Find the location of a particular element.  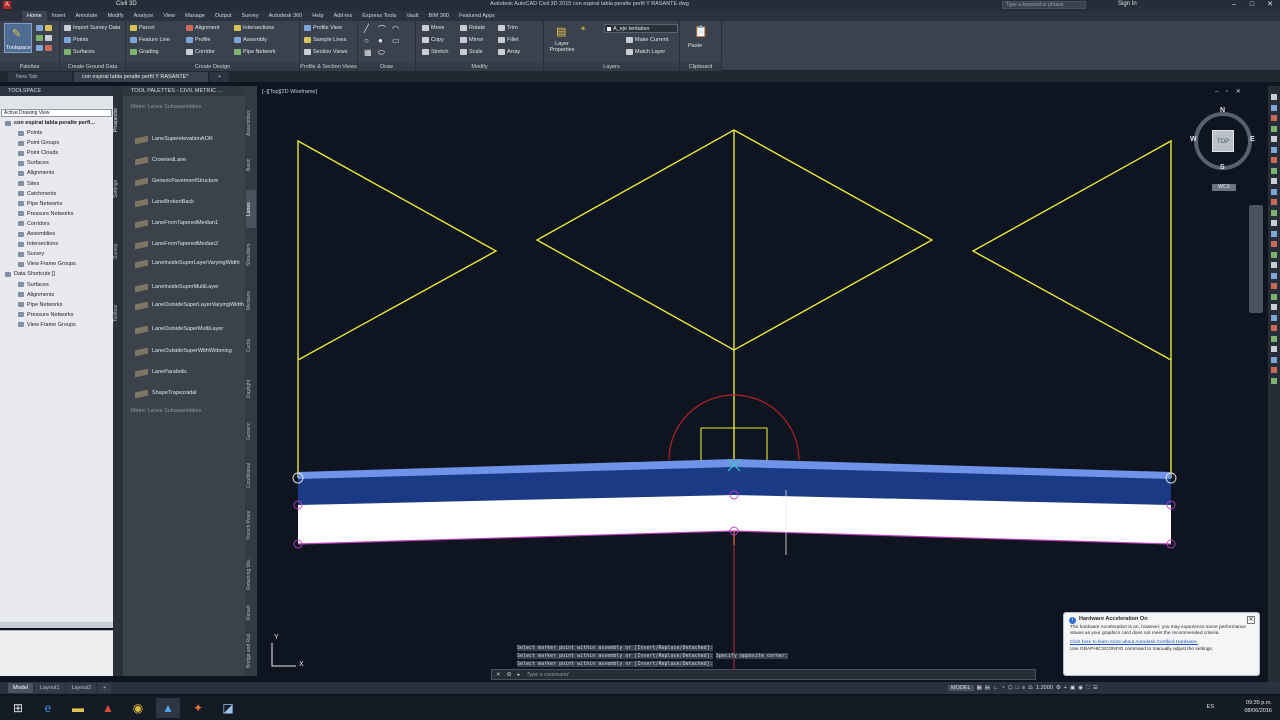

palette-tool: ShapeTrapezoidal is located at coordinates (191, 393).